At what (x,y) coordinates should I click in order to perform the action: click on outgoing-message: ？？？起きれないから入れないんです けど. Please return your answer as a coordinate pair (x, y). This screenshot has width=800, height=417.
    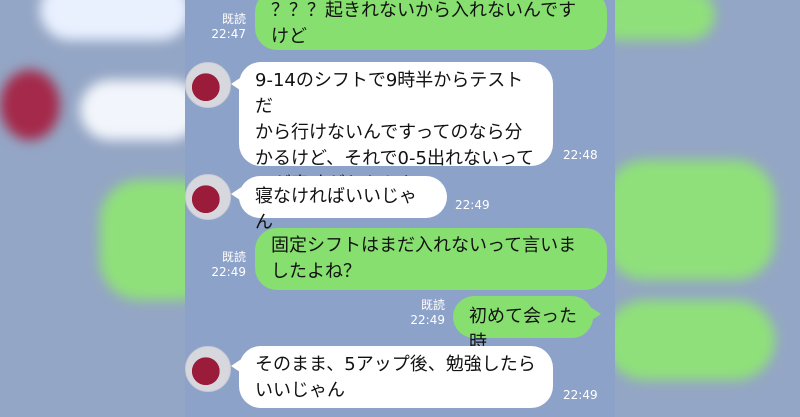
    Looking at the image, I should click on (431, 25).